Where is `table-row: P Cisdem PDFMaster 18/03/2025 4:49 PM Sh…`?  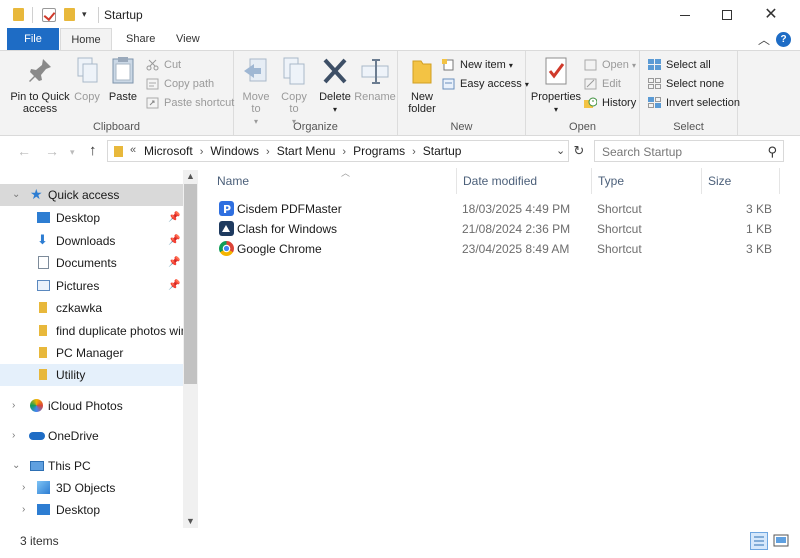 table-row: P Cisdem PDFMaster 18/03/2025 4:49 PM Sh… is located at coordinates (496, 209).